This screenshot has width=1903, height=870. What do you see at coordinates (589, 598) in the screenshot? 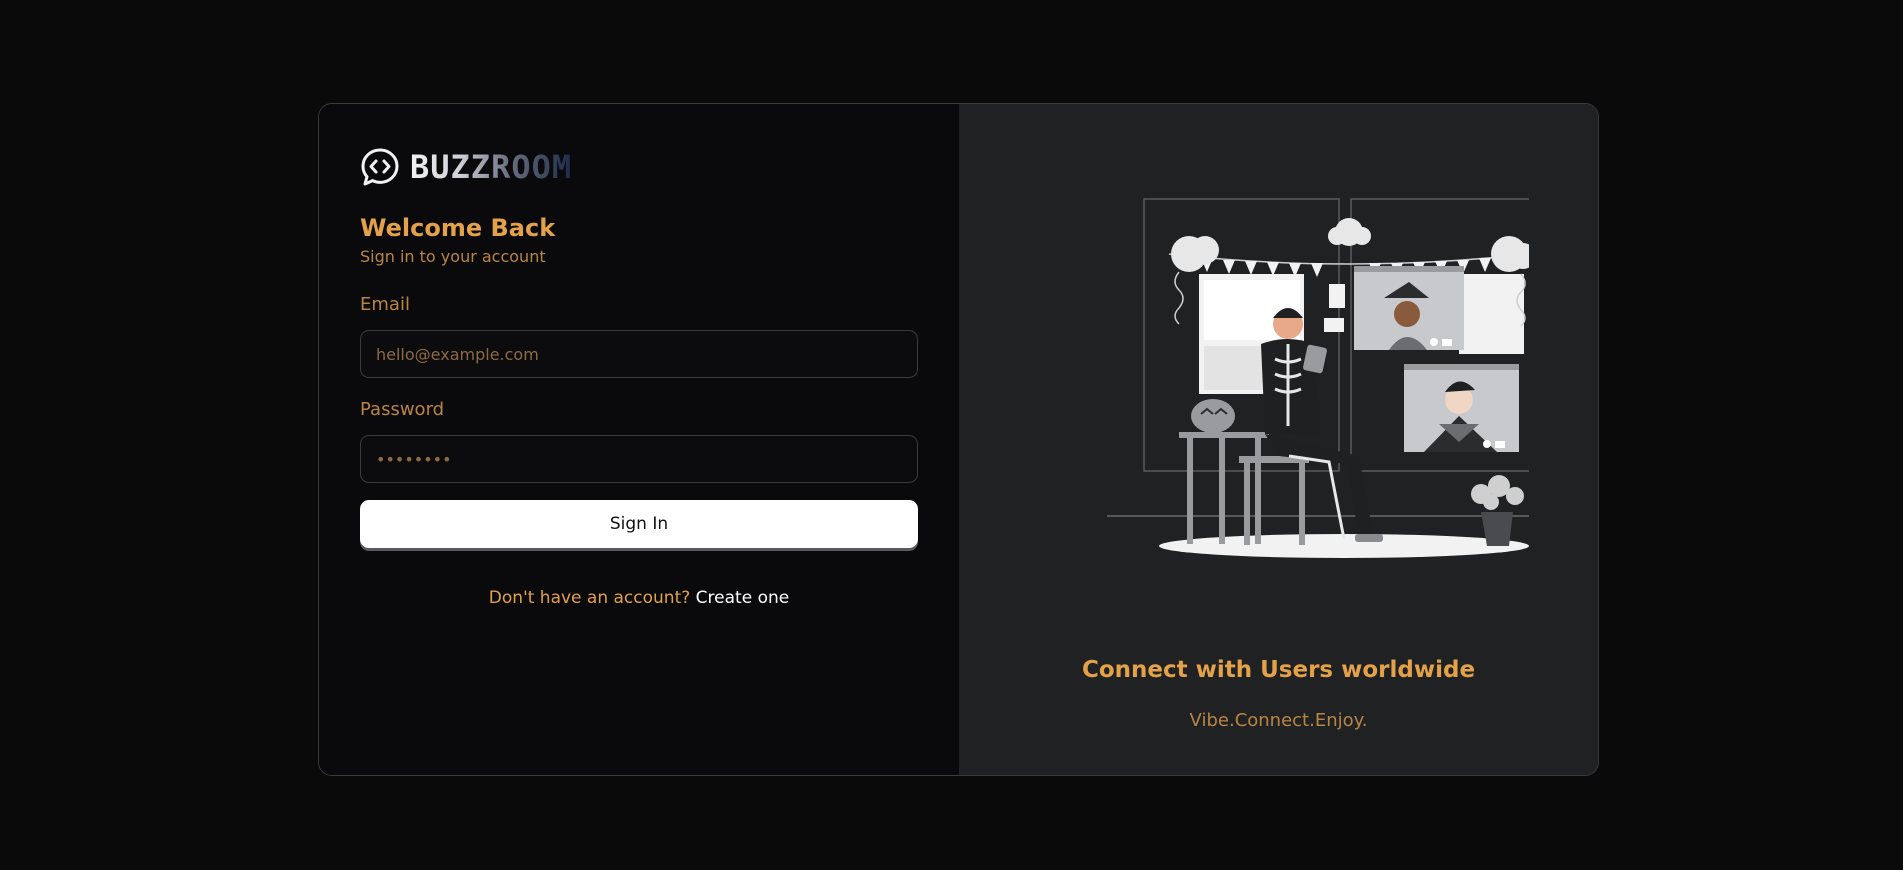
I see `signup-prompt-text: Don't have an account?` at bounding box center [589, 598].